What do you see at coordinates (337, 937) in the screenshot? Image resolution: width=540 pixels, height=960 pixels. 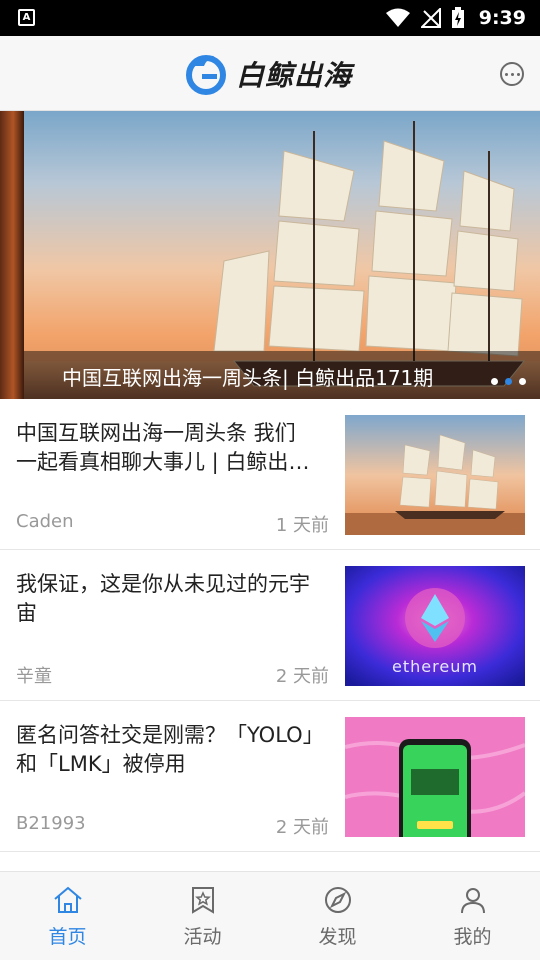 I see `tab-label: 发现` at bounding box center [337, 937].